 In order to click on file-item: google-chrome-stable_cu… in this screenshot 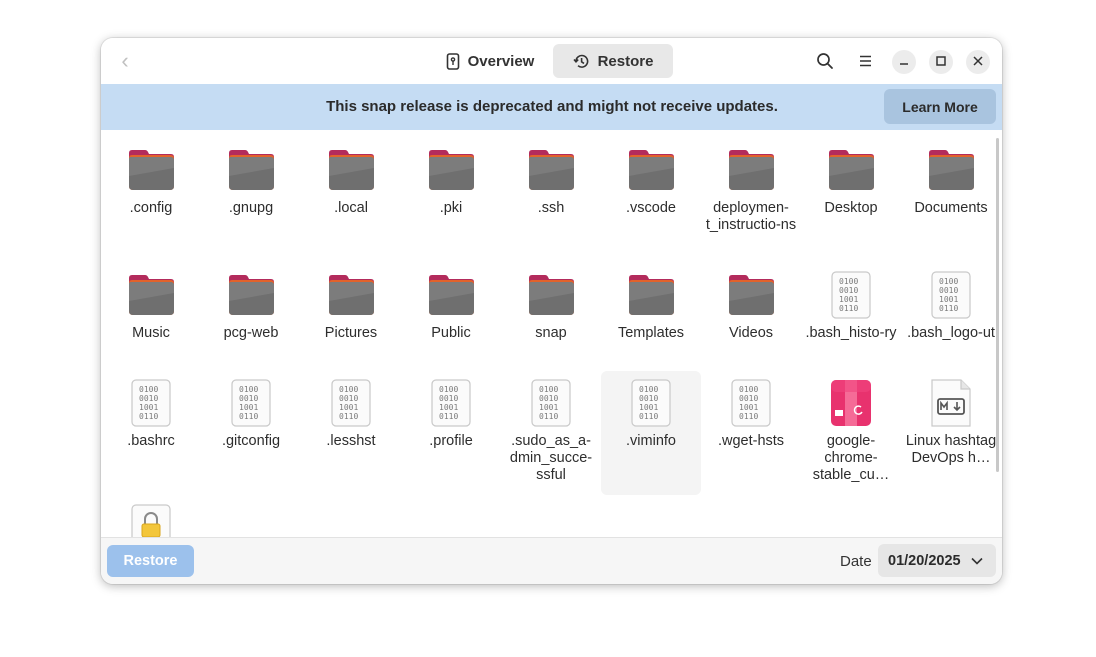, I will do `click(851, 433)`.